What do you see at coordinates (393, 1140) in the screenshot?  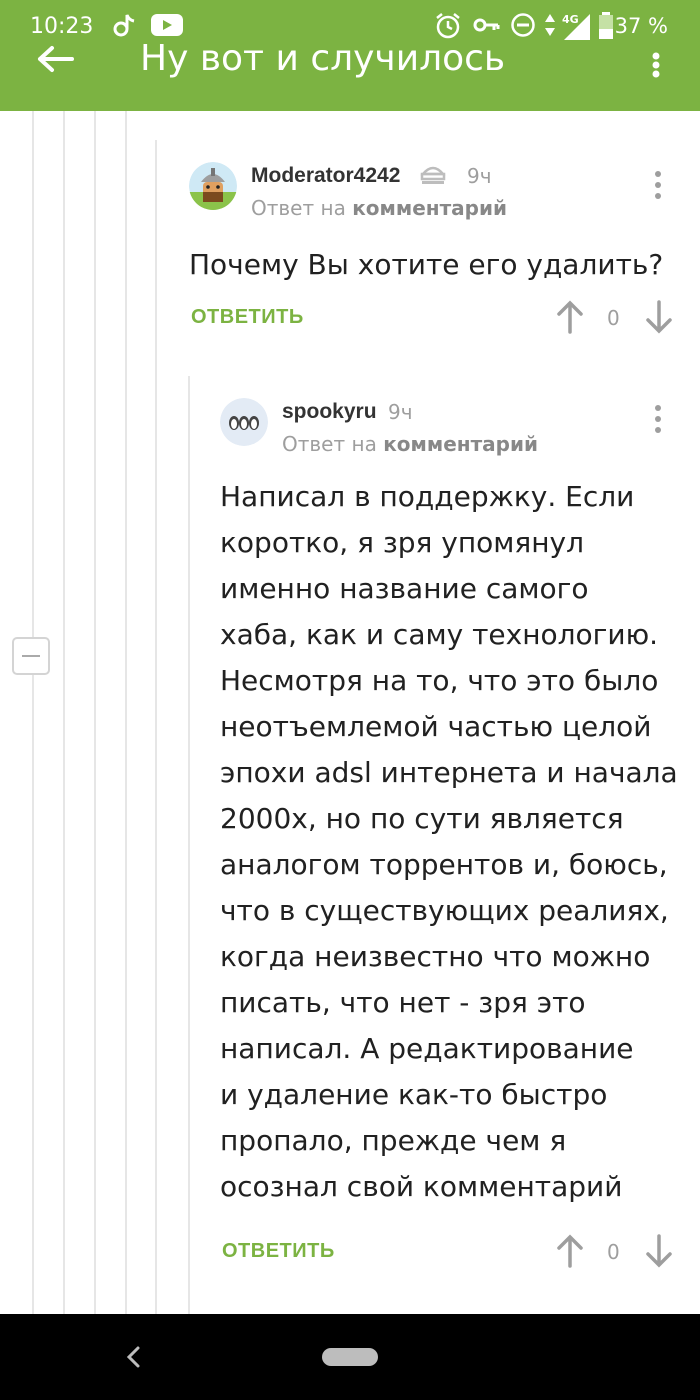 I see `comment-text-line: пропало, прежде чем я` at bounding box center [393, 1140].